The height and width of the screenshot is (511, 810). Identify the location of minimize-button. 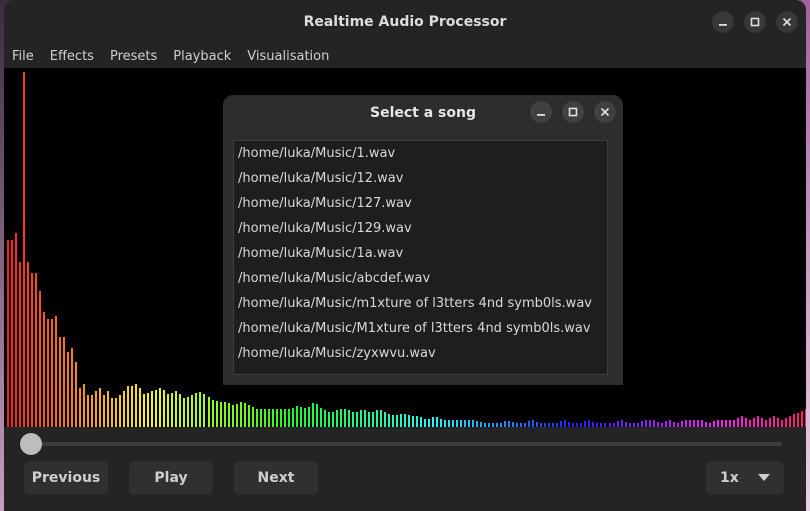
(723, 22).